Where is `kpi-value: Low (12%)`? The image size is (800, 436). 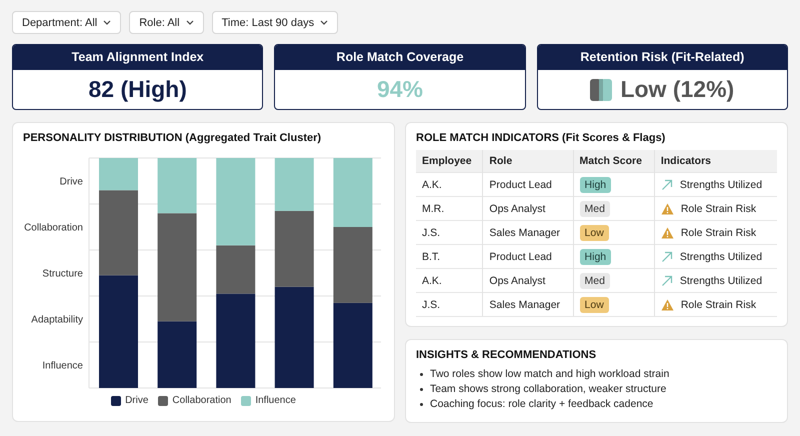 kpi-value: Low (12%) is located at coordinates (677, 89).